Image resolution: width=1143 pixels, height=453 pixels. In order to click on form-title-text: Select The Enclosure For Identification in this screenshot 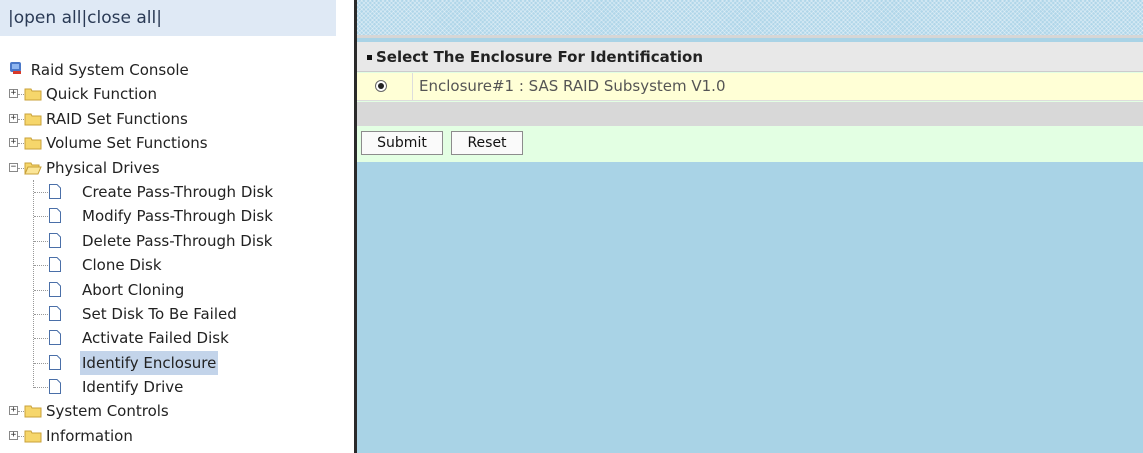, I will do `click(540, 57)`.